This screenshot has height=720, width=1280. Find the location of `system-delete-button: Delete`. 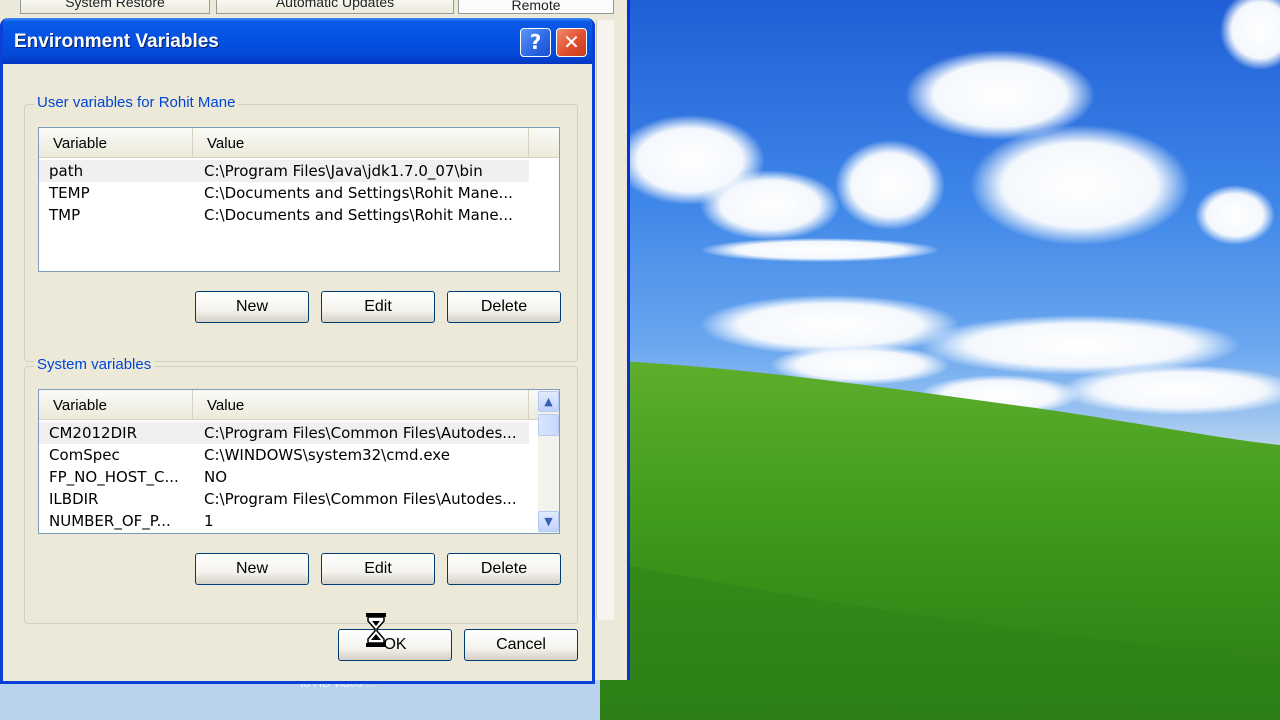

system-delete-button: Delete is located at coordinates (504, 569).